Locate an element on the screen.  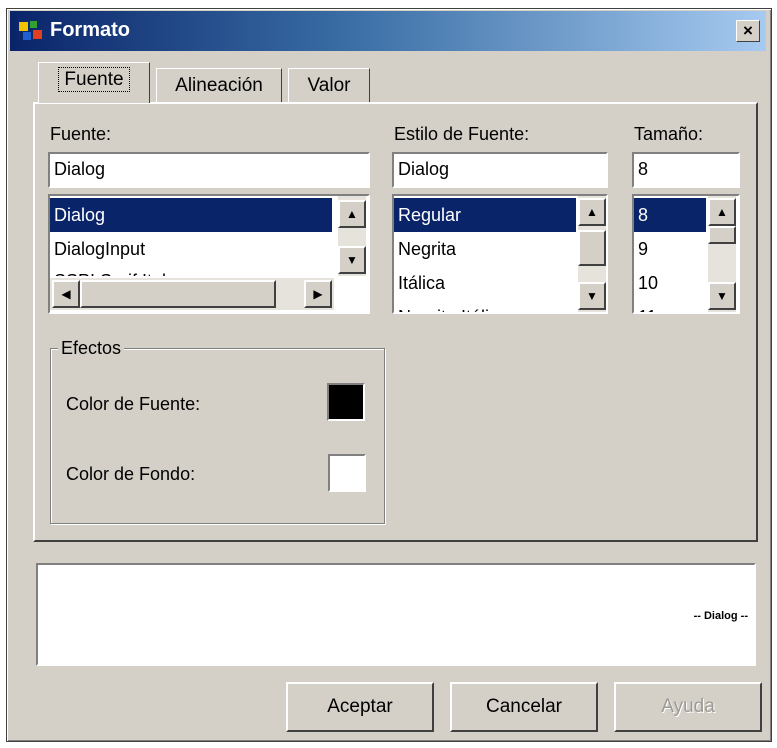
style-option-italica: Itálica is located at coordinates (485, 283).